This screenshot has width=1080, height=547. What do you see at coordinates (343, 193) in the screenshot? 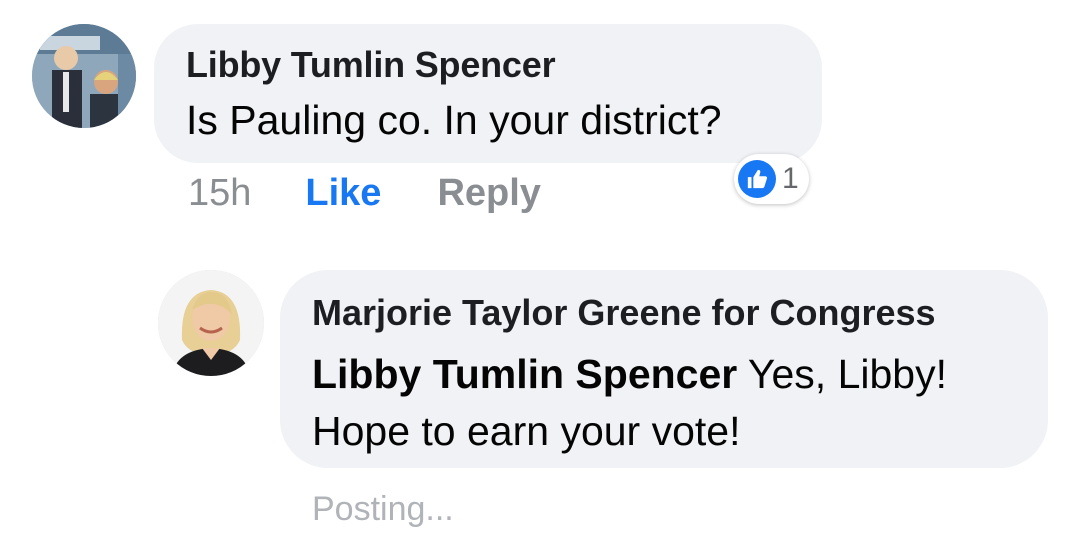
I see `like-button: Like` at bounding box center [343, 193].